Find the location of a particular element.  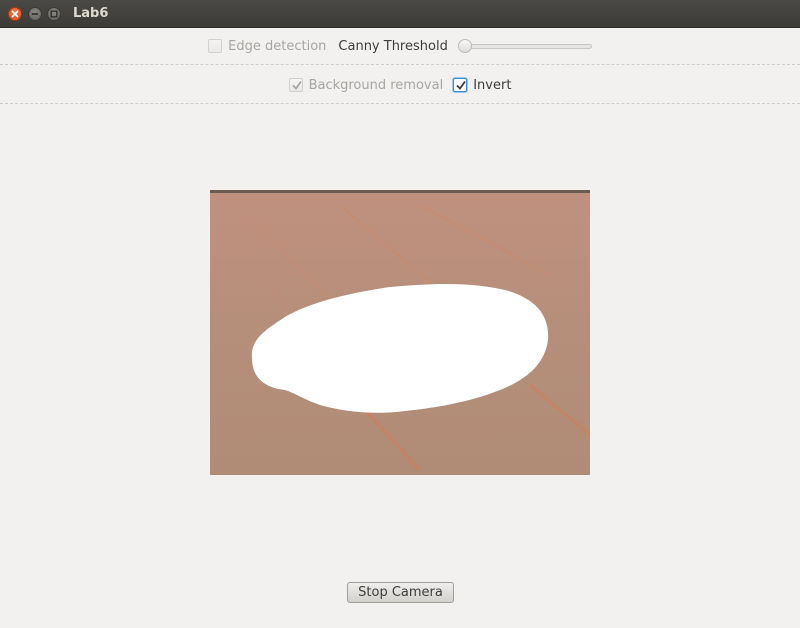

stop-camera-button: Stop Camera is located at coordinates (400, 592).